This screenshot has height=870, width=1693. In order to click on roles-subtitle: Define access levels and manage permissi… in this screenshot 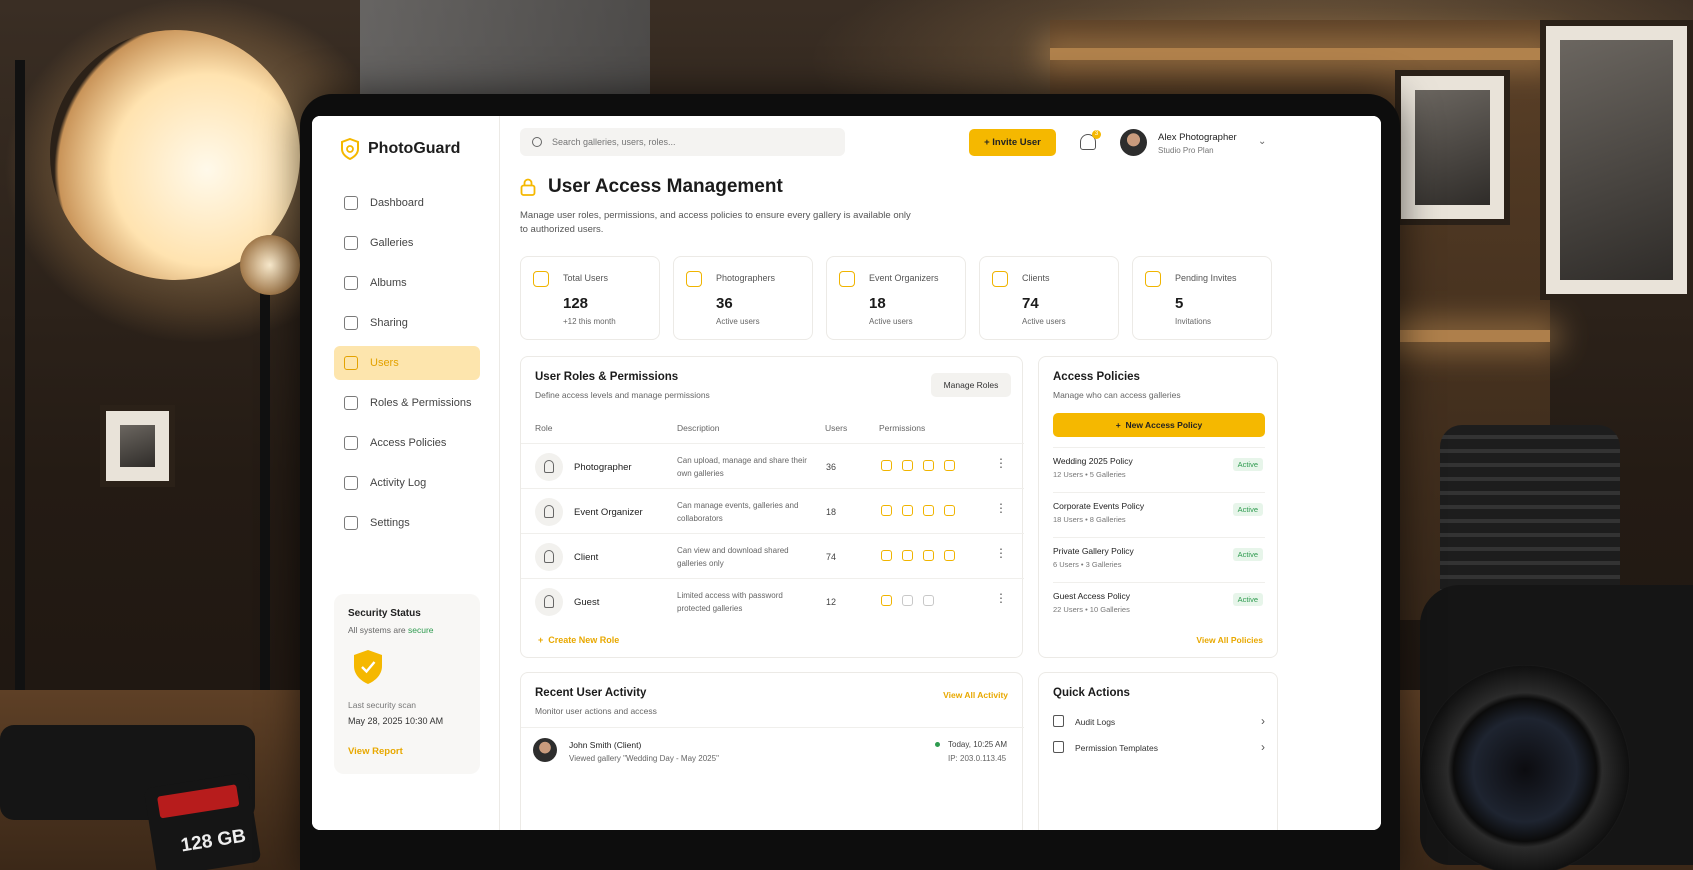, I will do `click(622, 395)`.